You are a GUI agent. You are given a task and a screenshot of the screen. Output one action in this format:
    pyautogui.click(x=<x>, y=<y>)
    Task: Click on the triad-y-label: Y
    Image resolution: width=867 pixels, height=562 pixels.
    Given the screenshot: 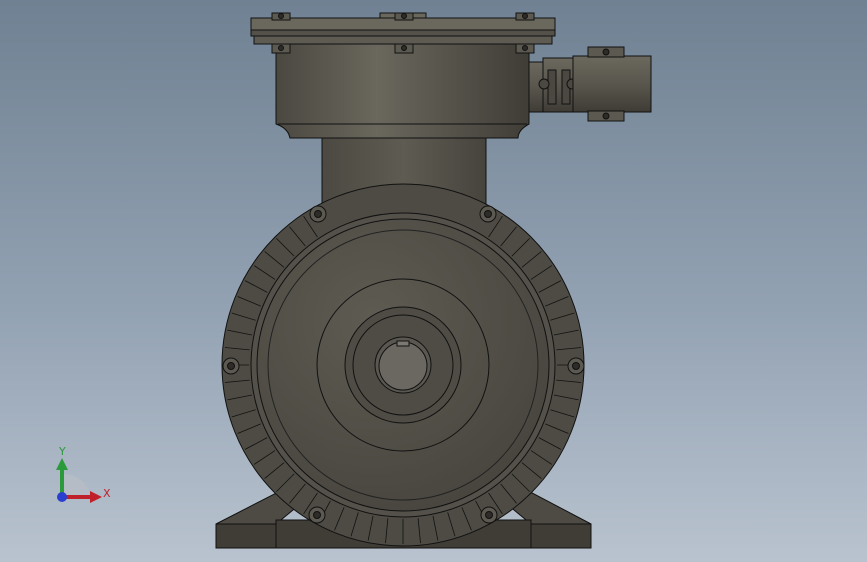 What is the action you would take?
    pyautogui.click(x=62, y=451)
    